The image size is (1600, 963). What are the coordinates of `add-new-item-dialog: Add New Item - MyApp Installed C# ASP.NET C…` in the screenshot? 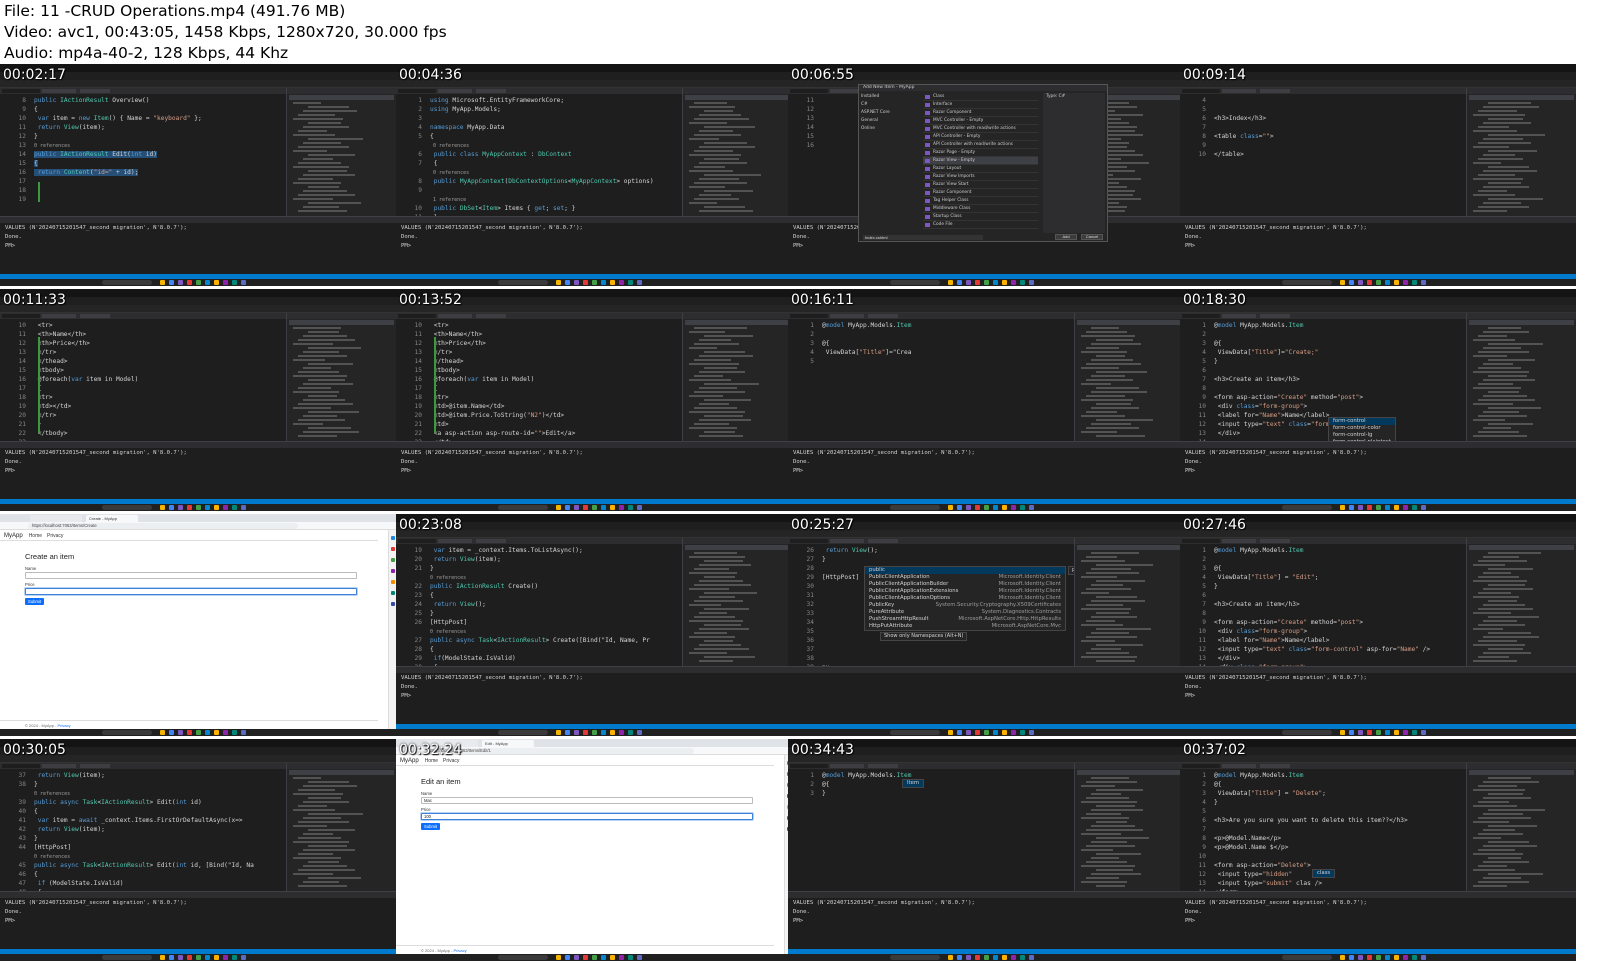 It's located at (983, 163).